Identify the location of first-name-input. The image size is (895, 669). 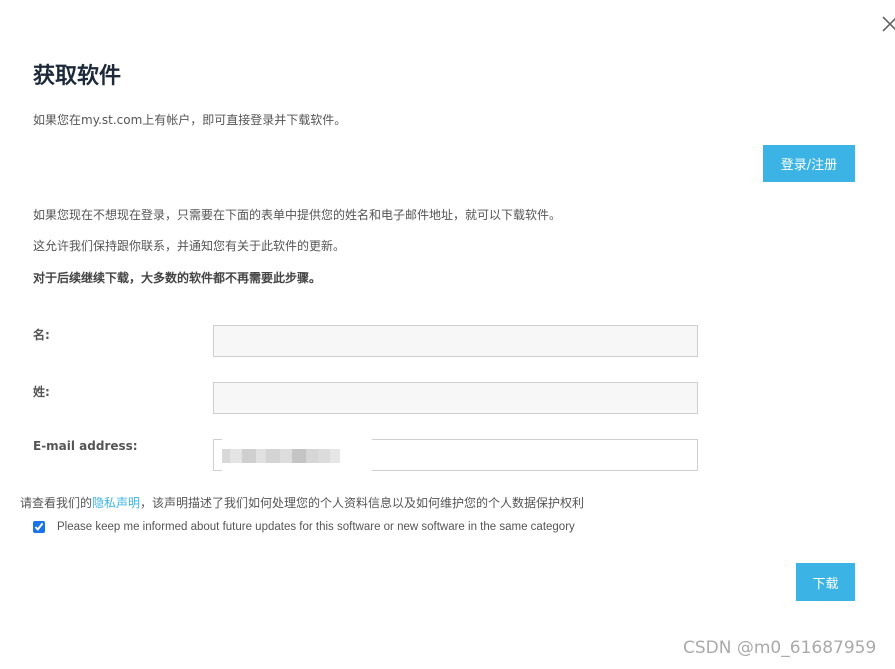
(455, 341).